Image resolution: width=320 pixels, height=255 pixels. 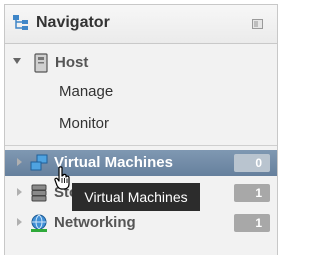 What do you see at coordinates (141, 163) in the screenshot?
I see `nav-item-virtual-machines: Virtual Machines 0` at bounding box center [141, 163].